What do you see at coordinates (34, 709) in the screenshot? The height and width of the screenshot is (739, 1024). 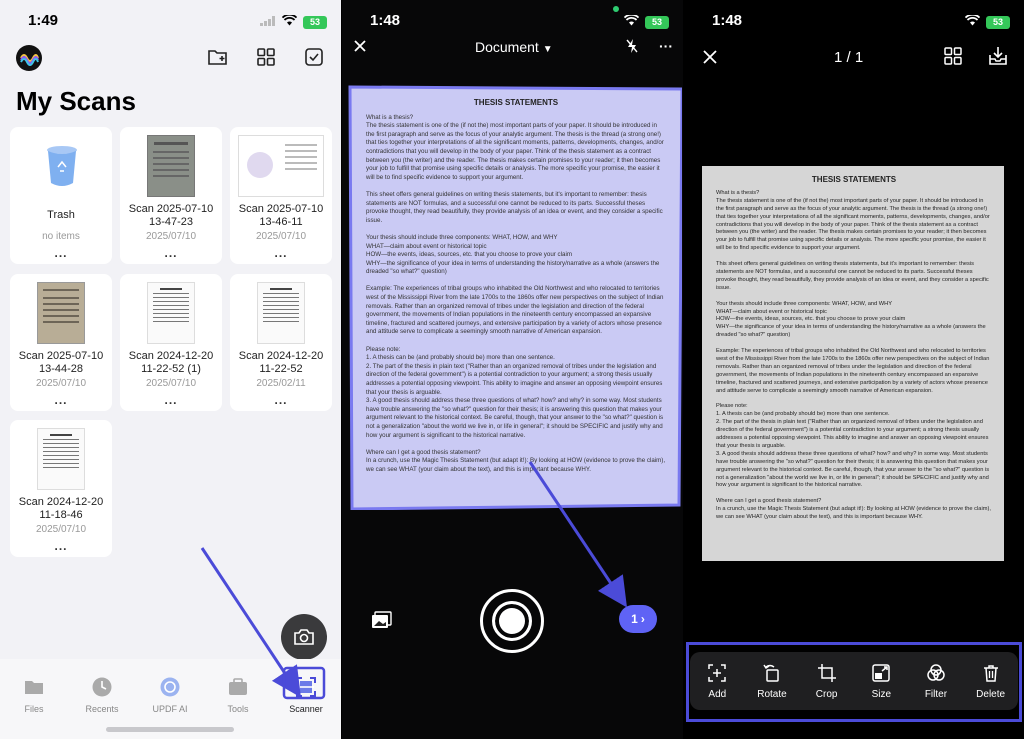 I see `tab-label: Files` at bounding box center [34, 709].